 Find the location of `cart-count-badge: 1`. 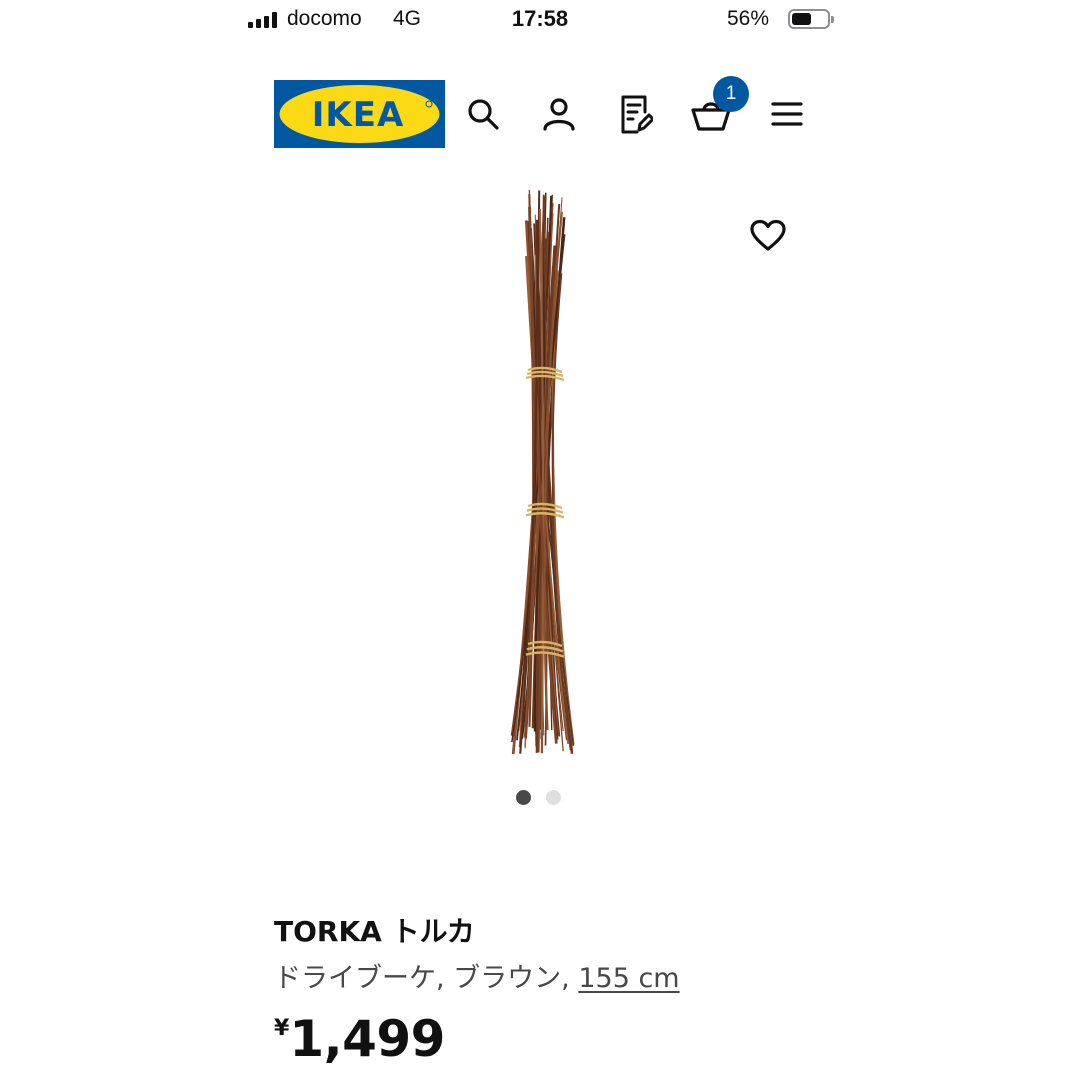

cart-count-badge: 1 is located at coordinates (731, 94).